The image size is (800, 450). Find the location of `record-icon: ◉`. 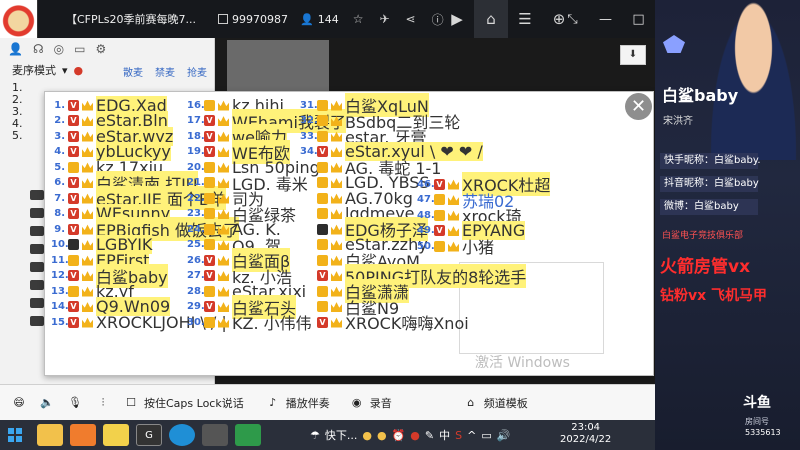

record-icon: ◉ is located at coordinates (356, 402).